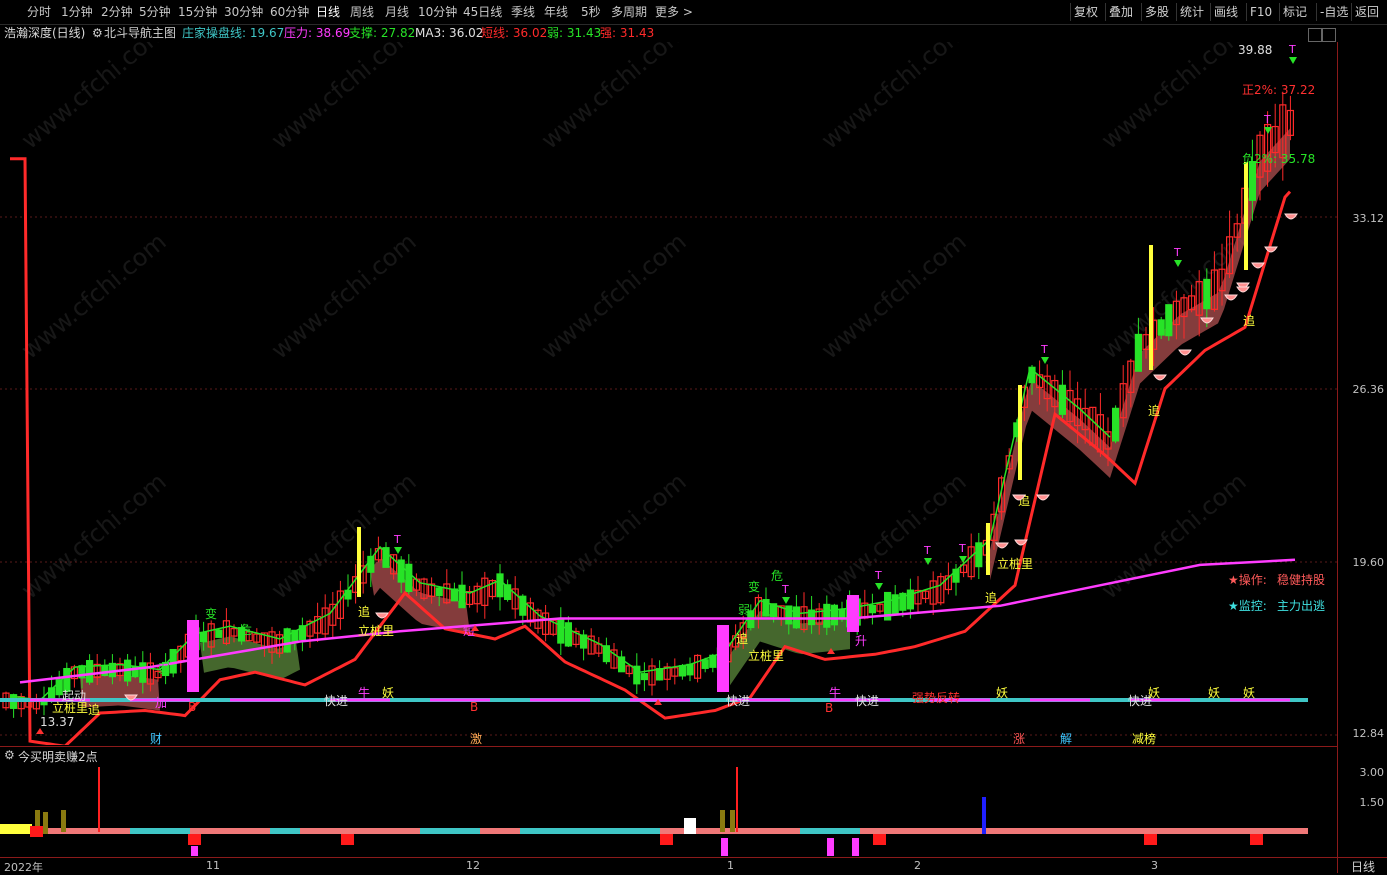 This screenshot has width=1387, height=875. What do you see at coordinates (1156, 12) in the screenshot?
I see `toolbar-button: 多股` at bounding box center [1156, 12].